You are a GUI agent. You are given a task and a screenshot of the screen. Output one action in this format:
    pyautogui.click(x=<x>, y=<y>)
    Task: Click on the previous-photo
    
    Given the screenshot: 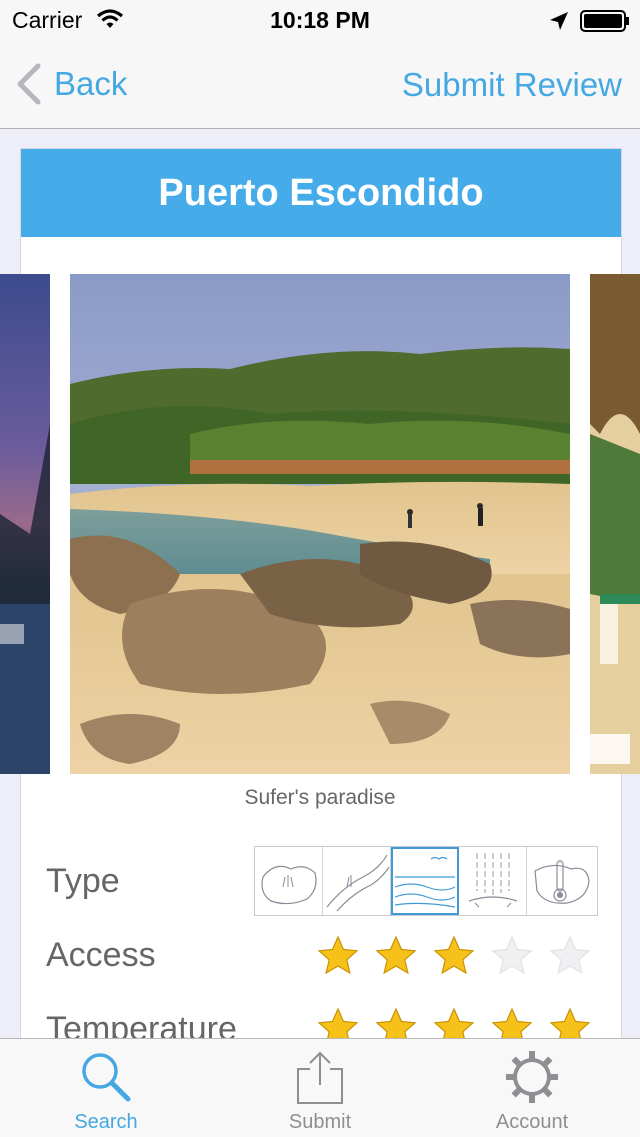 What is the action you would take?
    pyautogui.click(x=25, y=524)
    